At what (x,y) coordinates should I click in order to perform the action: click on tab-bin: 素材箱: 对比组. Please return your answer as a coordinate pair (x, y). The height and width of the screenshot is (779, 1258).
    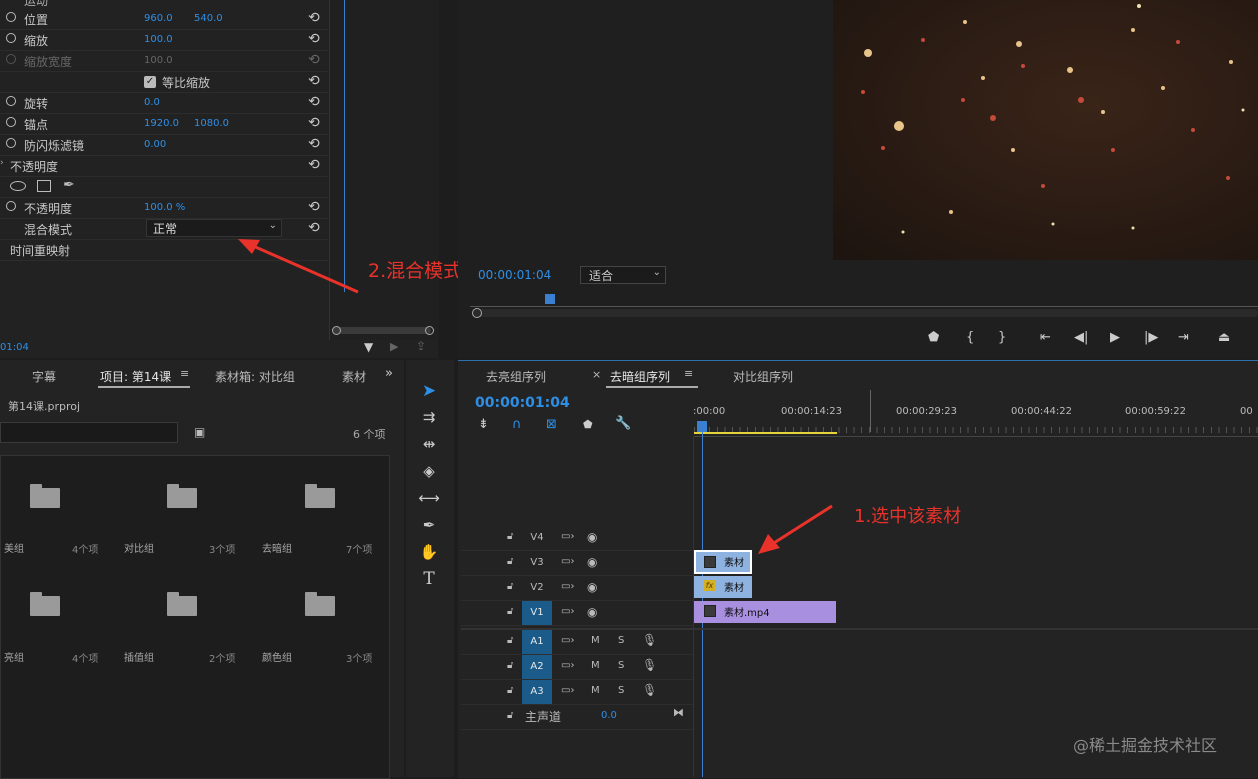
    Looking at the image, I should click on (255, 376).